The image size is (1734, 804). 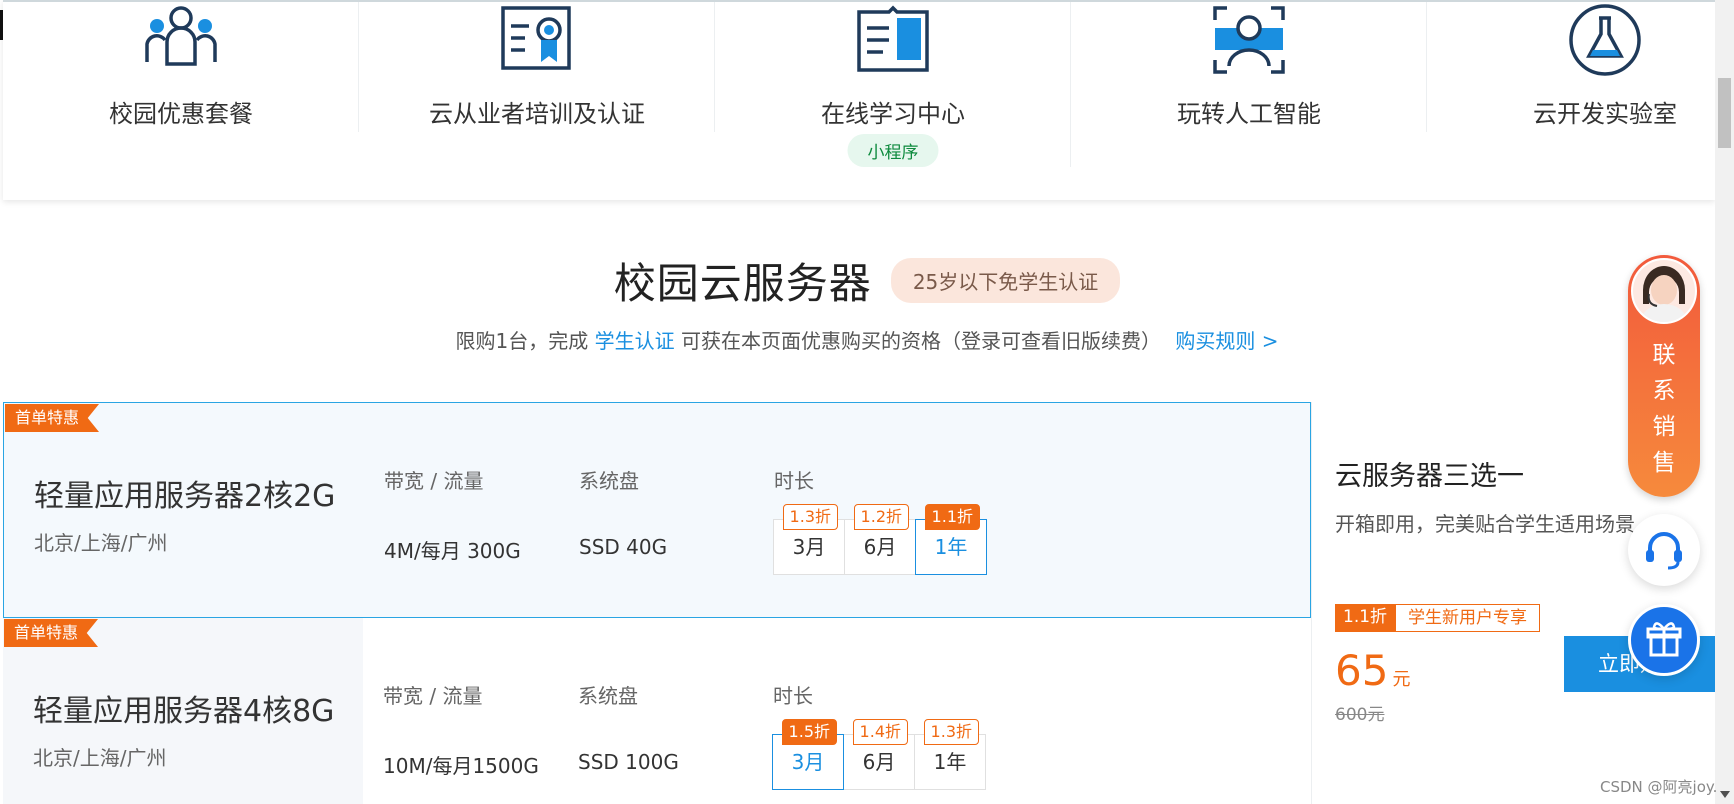 What do you see at coordinates (1580, 87) in the screenshot?
I see `nav-item-cloud-dev-lab: 云开发实验室` at bounding box center [1580, 87].